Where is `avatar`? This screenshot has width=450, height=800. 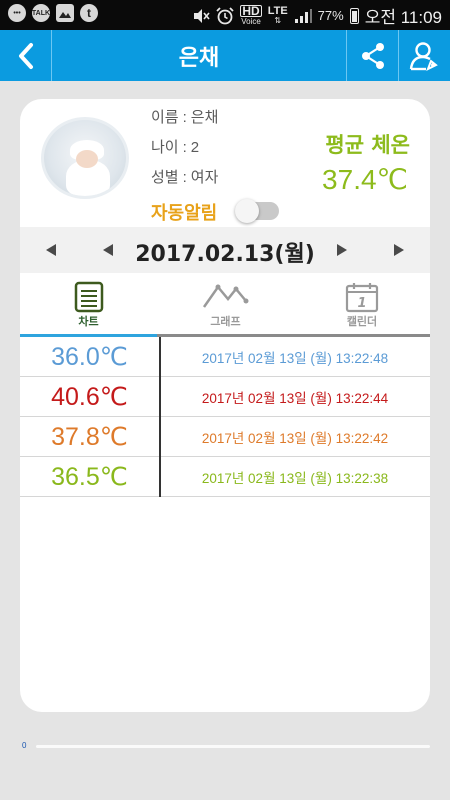
avatar is located at coordinates (85, 158).